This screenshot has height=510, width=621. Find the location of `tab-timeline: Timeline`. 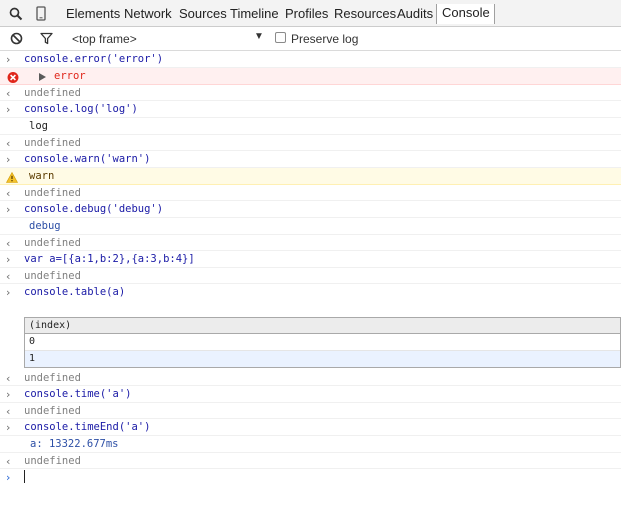

tab-timeline: Timeline is located at coordinates (254, 14).